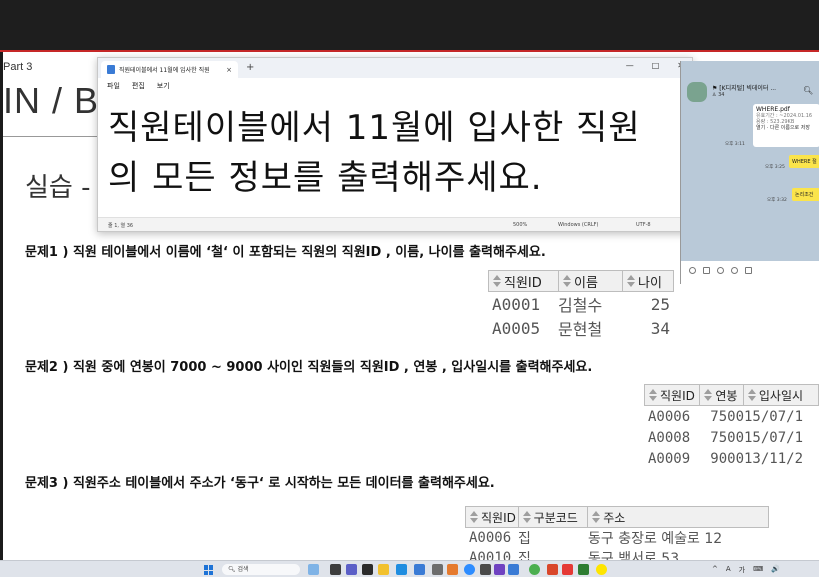  Describe the element at coordinates (395, 224) in the screenshot. I see `notepad-statusbar: 줄 1, 열 36 500% Windows (CRLF) UTF-8` at that location.